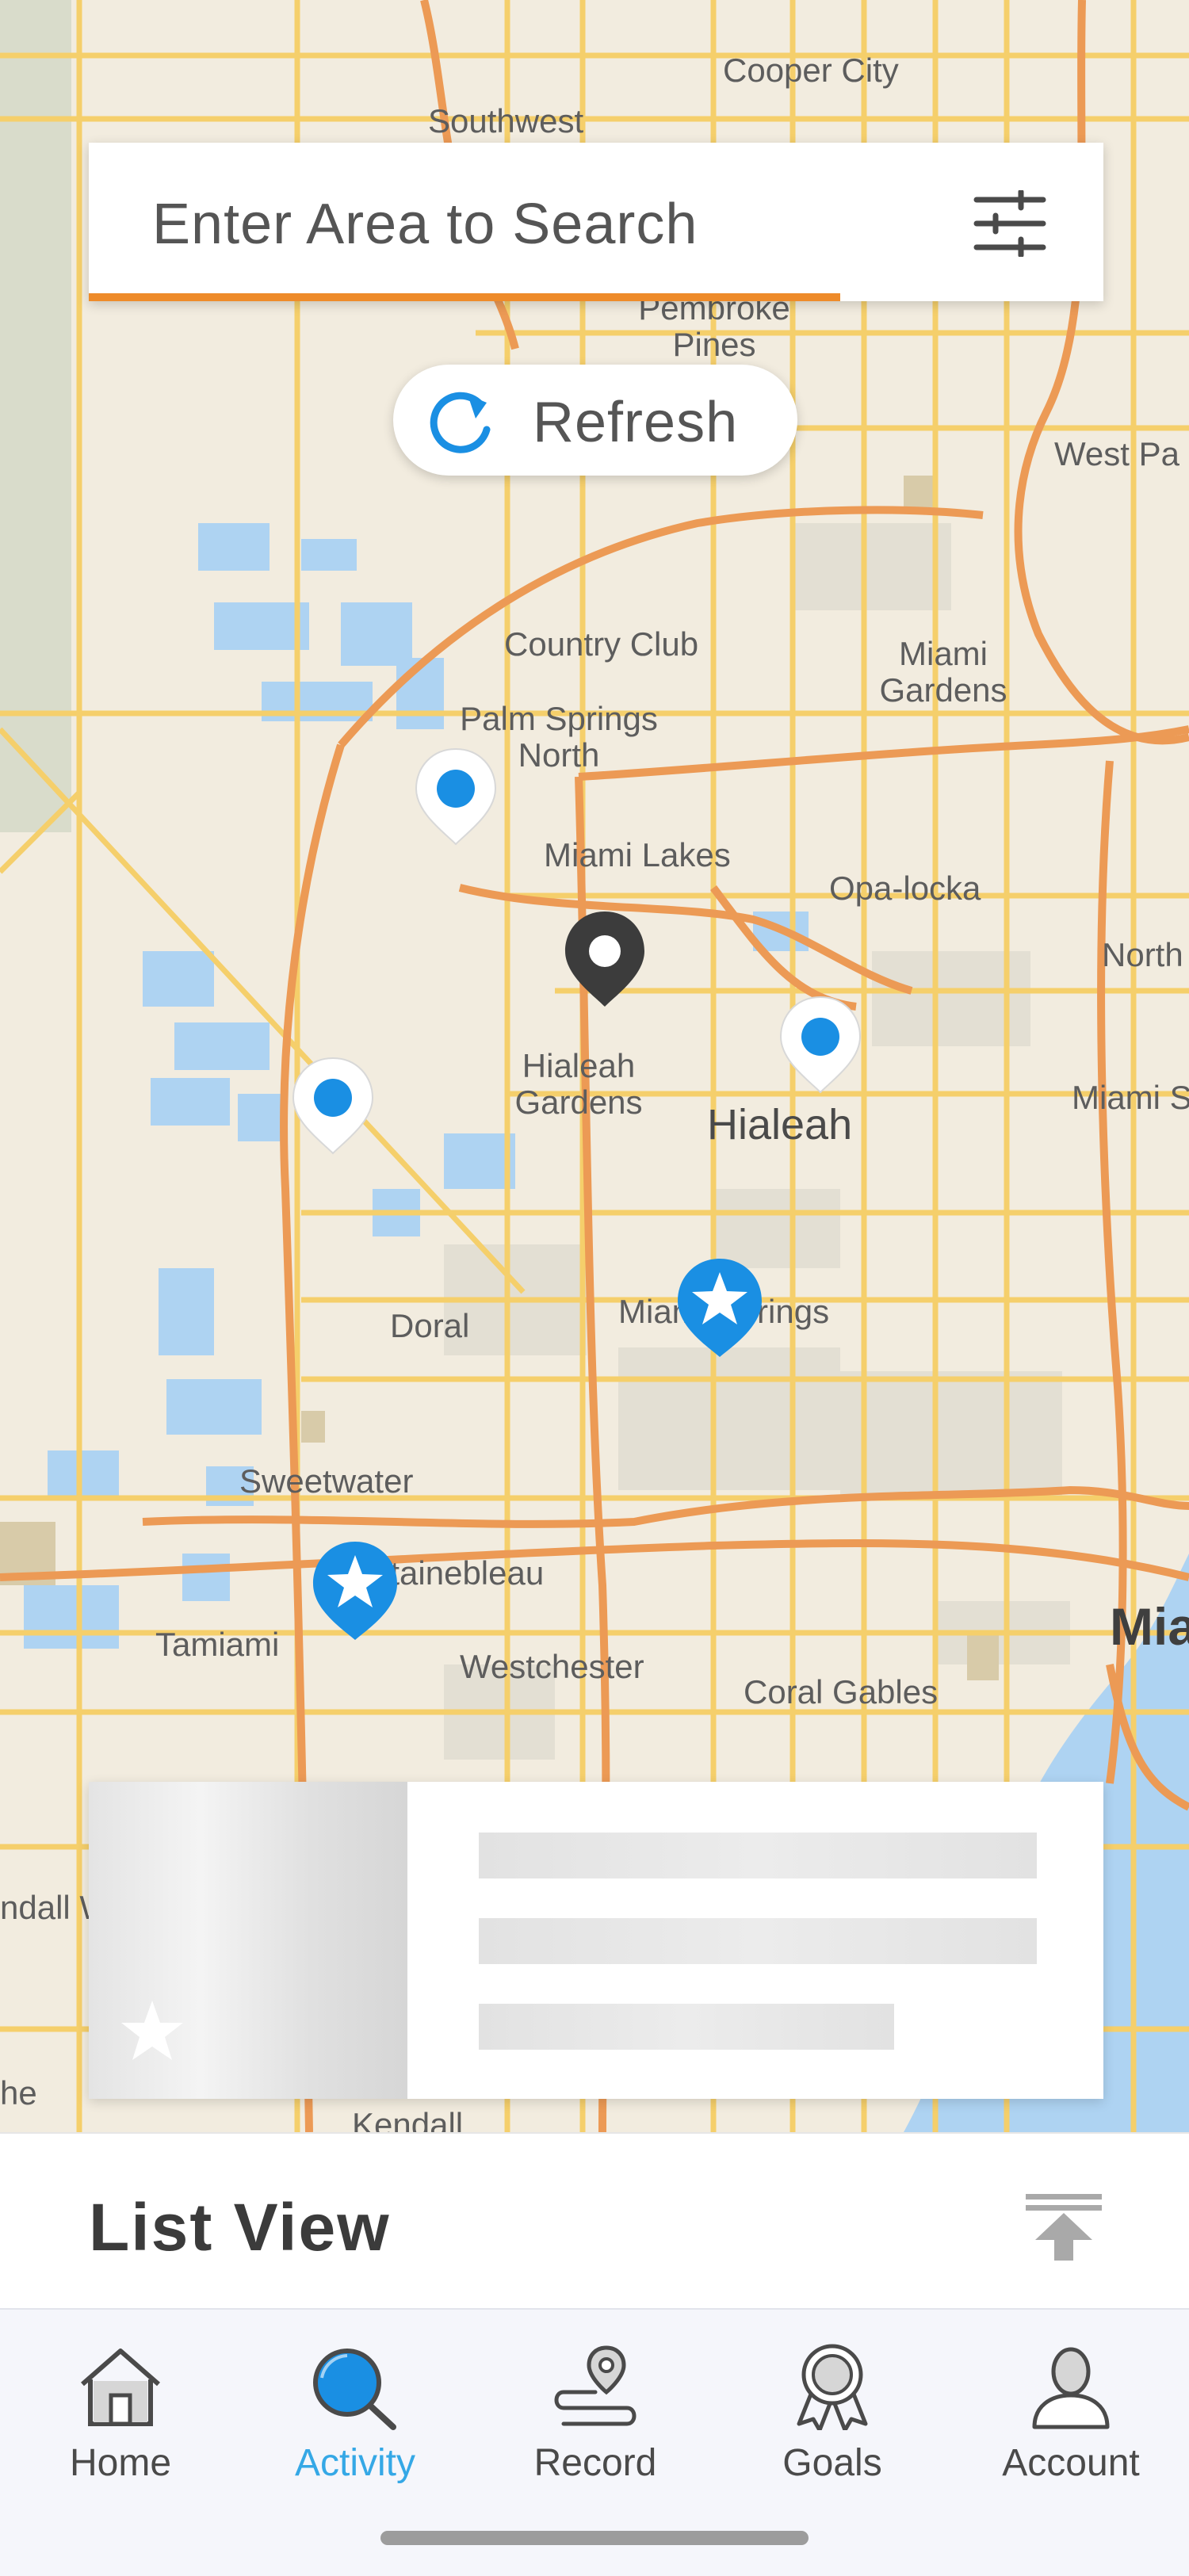 The image size is (1189, 2576). What do you see at coordinates (595, 2463) in the screenshot?
I see `tab-record-label: Record` at bounding box center [595, 2463].